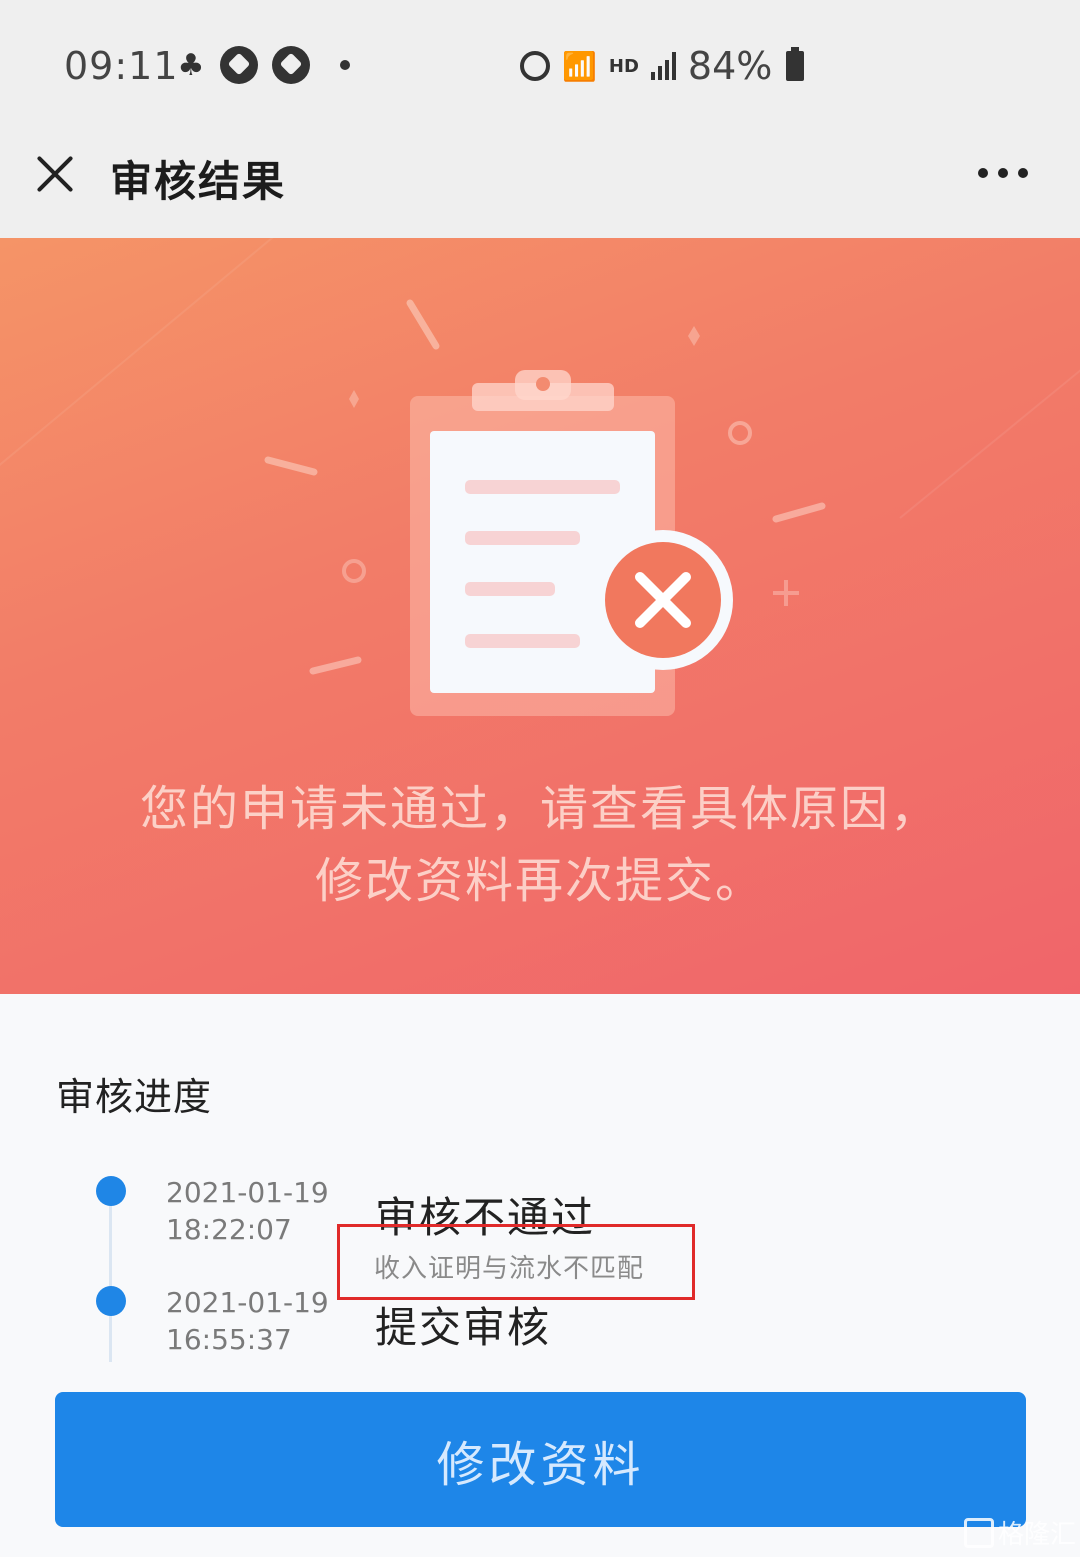  What do you see at coordinates (229, 1339) in the screenshot?
I see `timeline-item-time: 16:55:37` at bounding box center [229, 1339].